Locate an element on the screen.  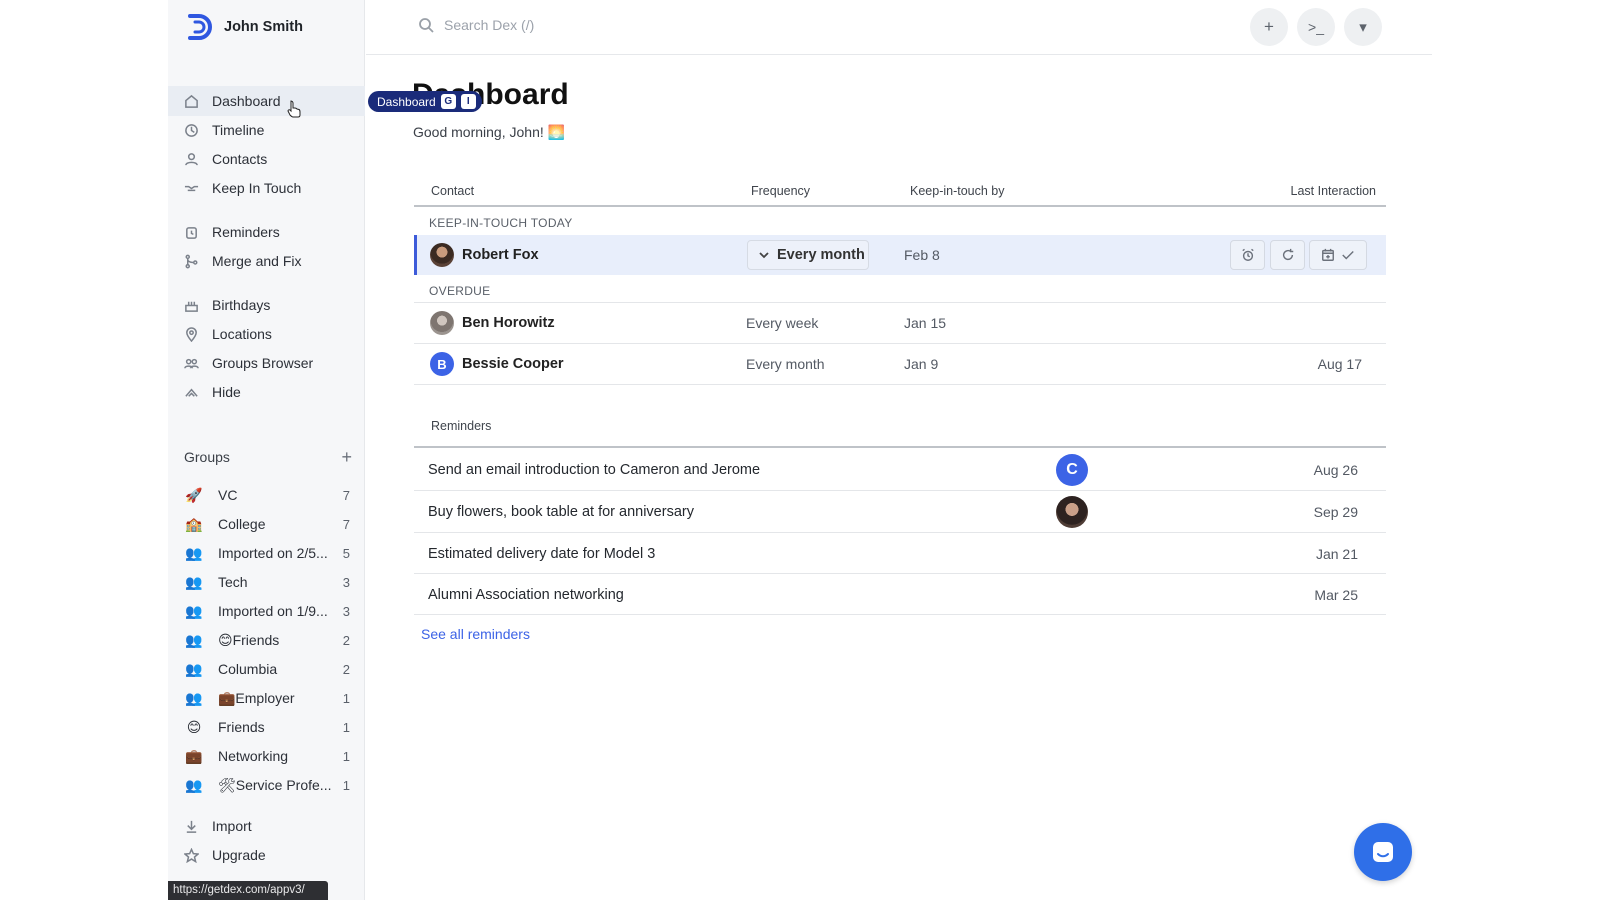
sidebar-item-contacts: Contacts is located at coordinates (266, 159).